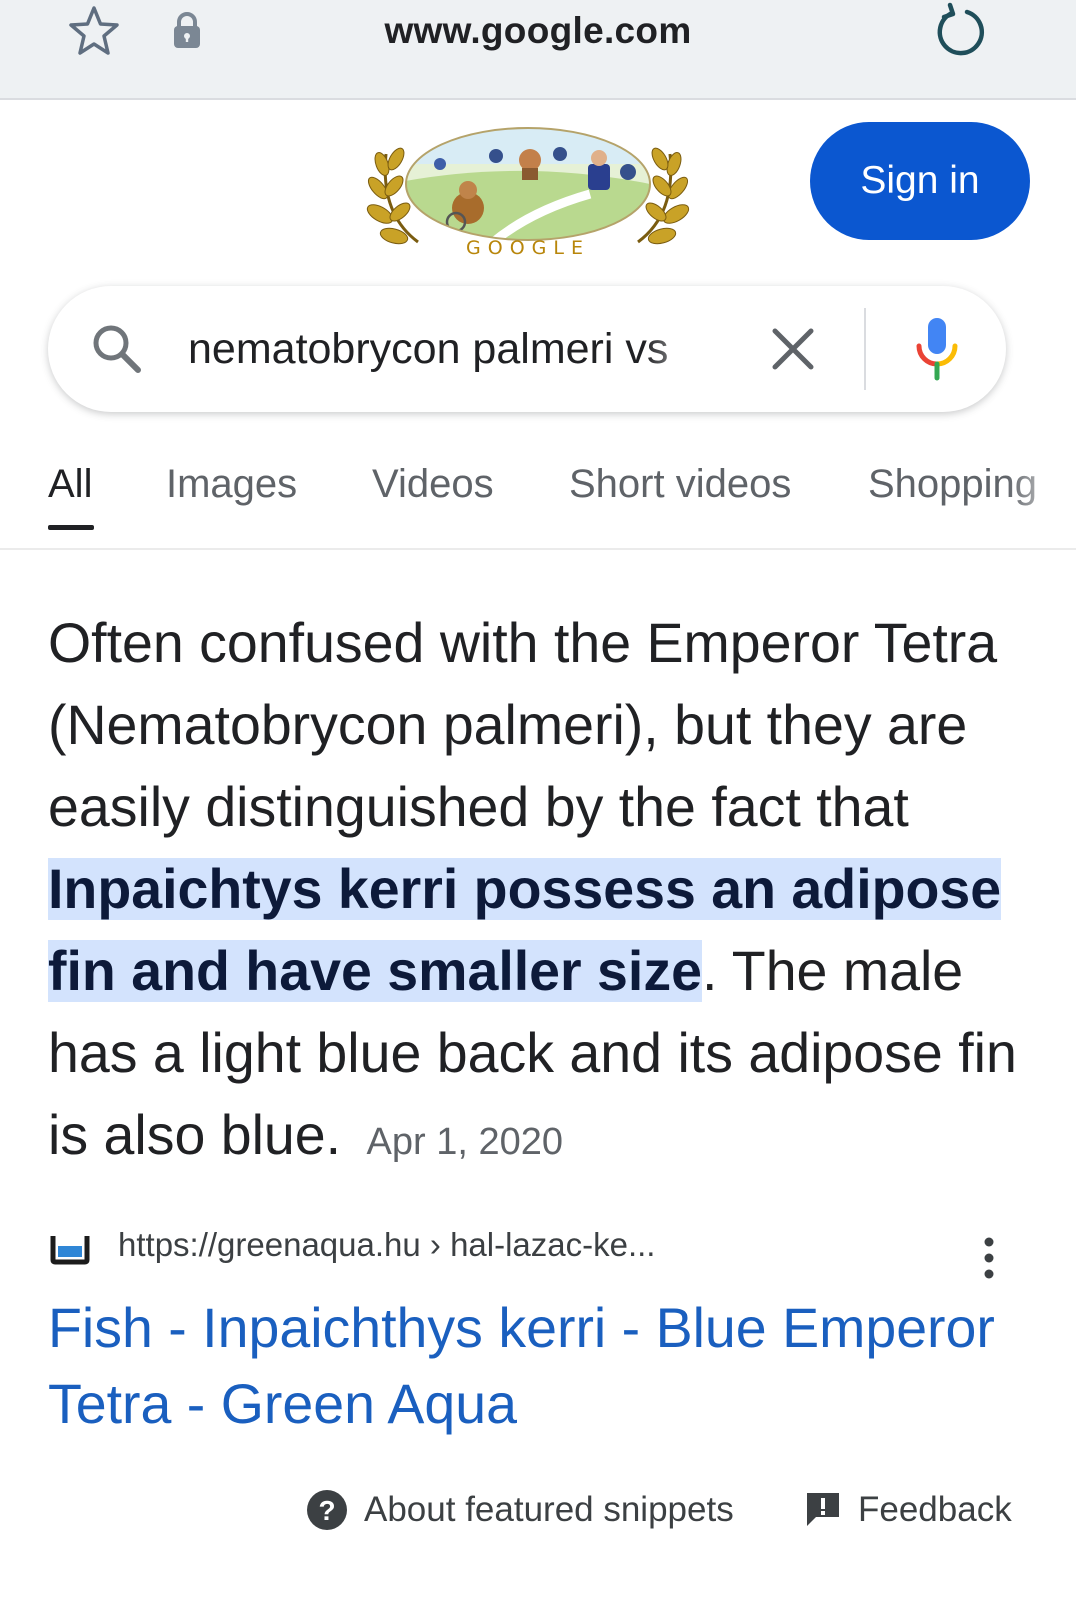 The image size is (1076, 1600). What do you see at coordinates (1041, 490) in the screenshot?
I see `tabs-fade` at bounding box center [1041, 490].